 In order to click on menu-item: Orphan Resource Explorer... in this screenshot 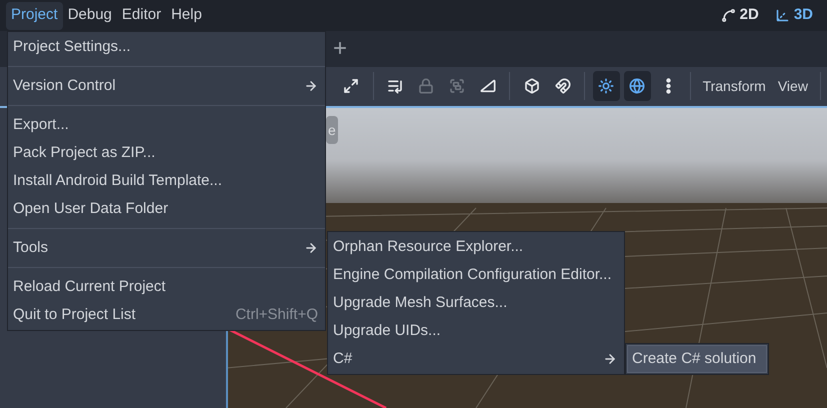, I will do `click(476, 247)`.